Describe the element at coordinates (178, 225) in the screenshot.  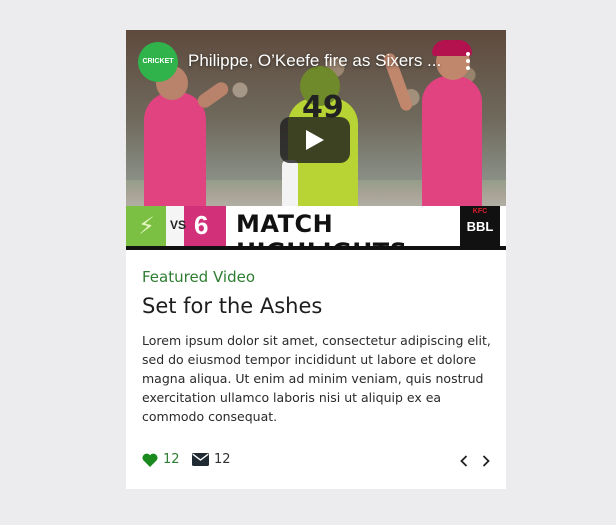
I see `banner-vs-text: VS` at that location.